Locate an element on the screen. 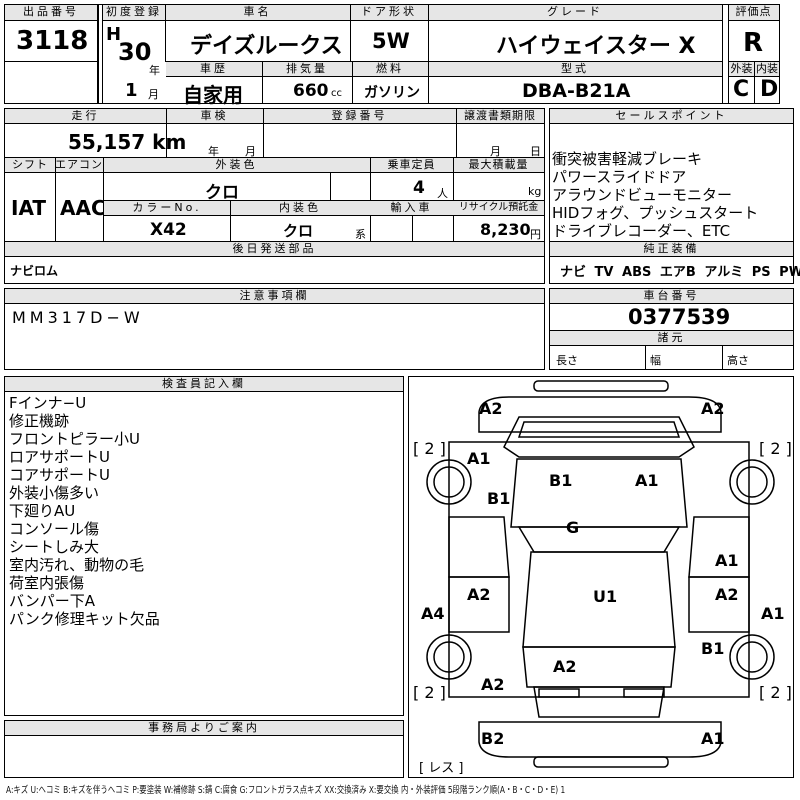 This screenshot has width=800, height=800. mark-a1-rear-right: A1 is located at coordinates (713, 738).